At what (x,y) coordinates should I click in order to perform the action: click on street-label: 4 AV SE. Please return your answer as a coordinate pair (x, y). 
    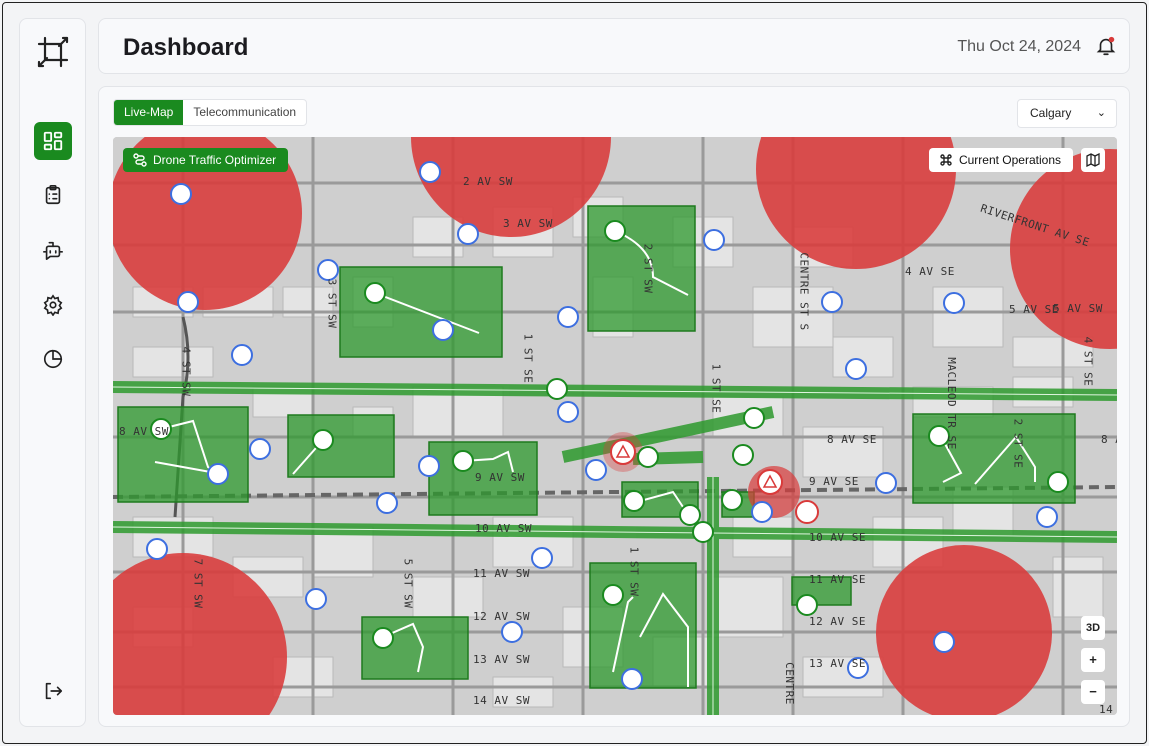
    Looking at the image, I should click on (930, 271).